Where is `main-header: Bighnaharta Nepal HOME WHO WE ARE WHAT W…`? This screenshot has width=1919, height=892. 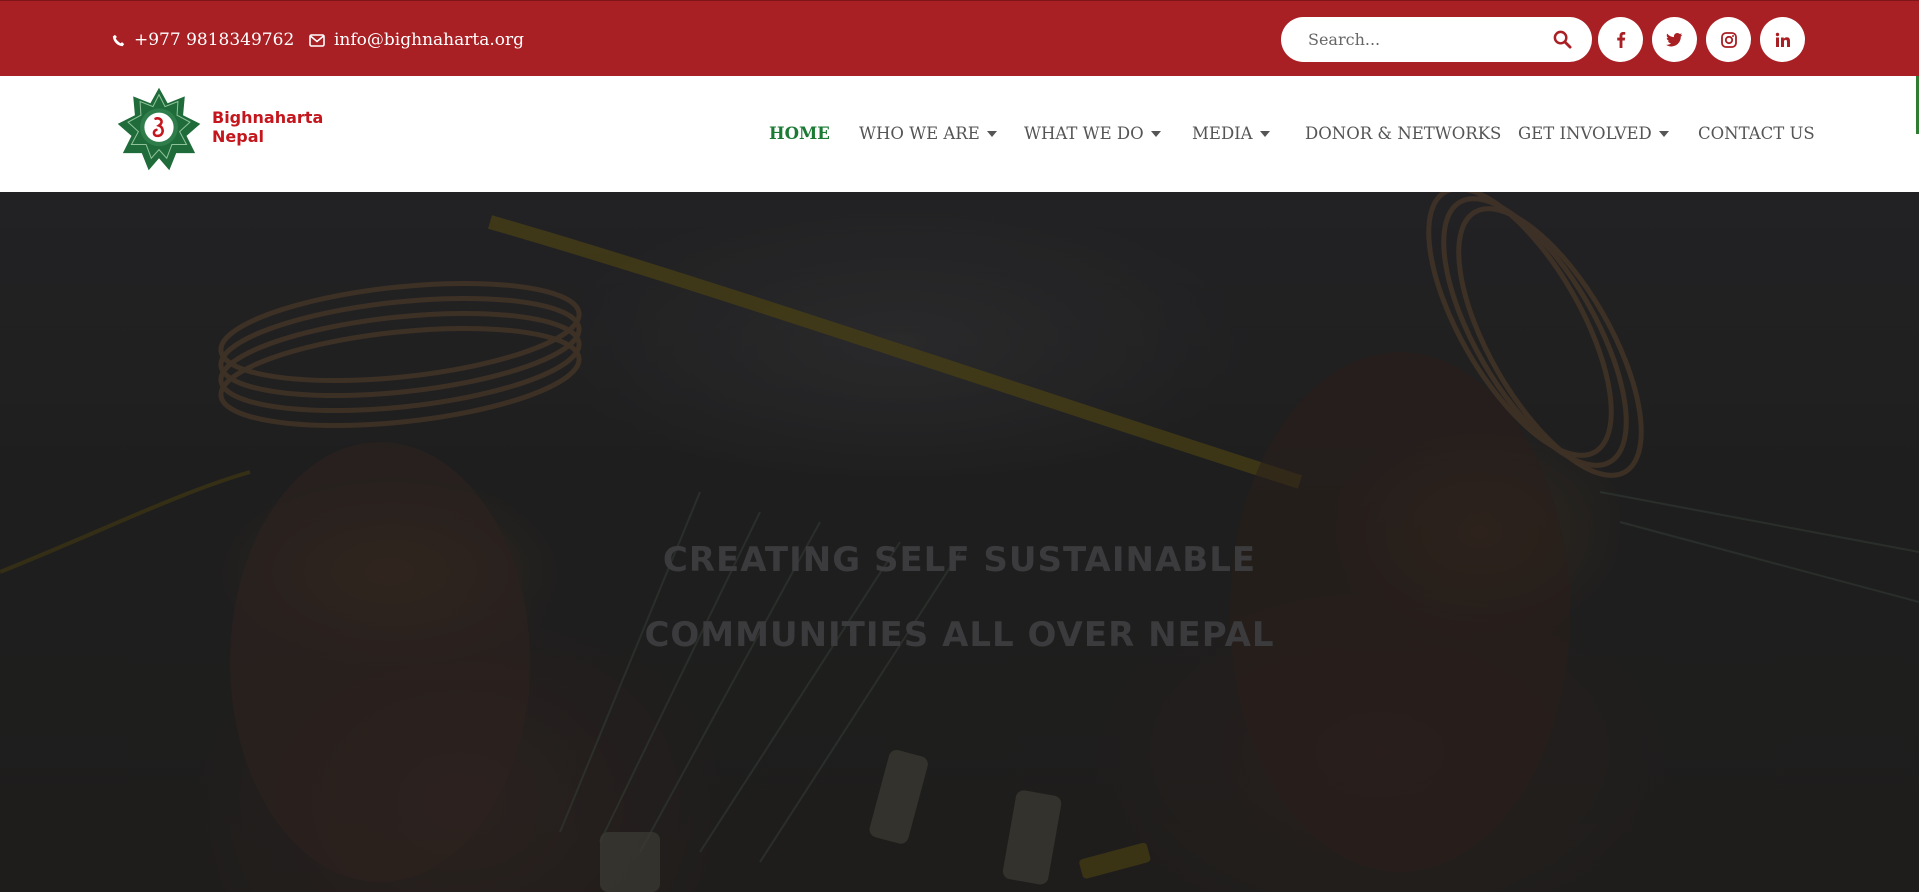 main-header: Bighnaharta Nepal HOME WHO WE ARE WHAT W… is located at coordinates (959, 134).